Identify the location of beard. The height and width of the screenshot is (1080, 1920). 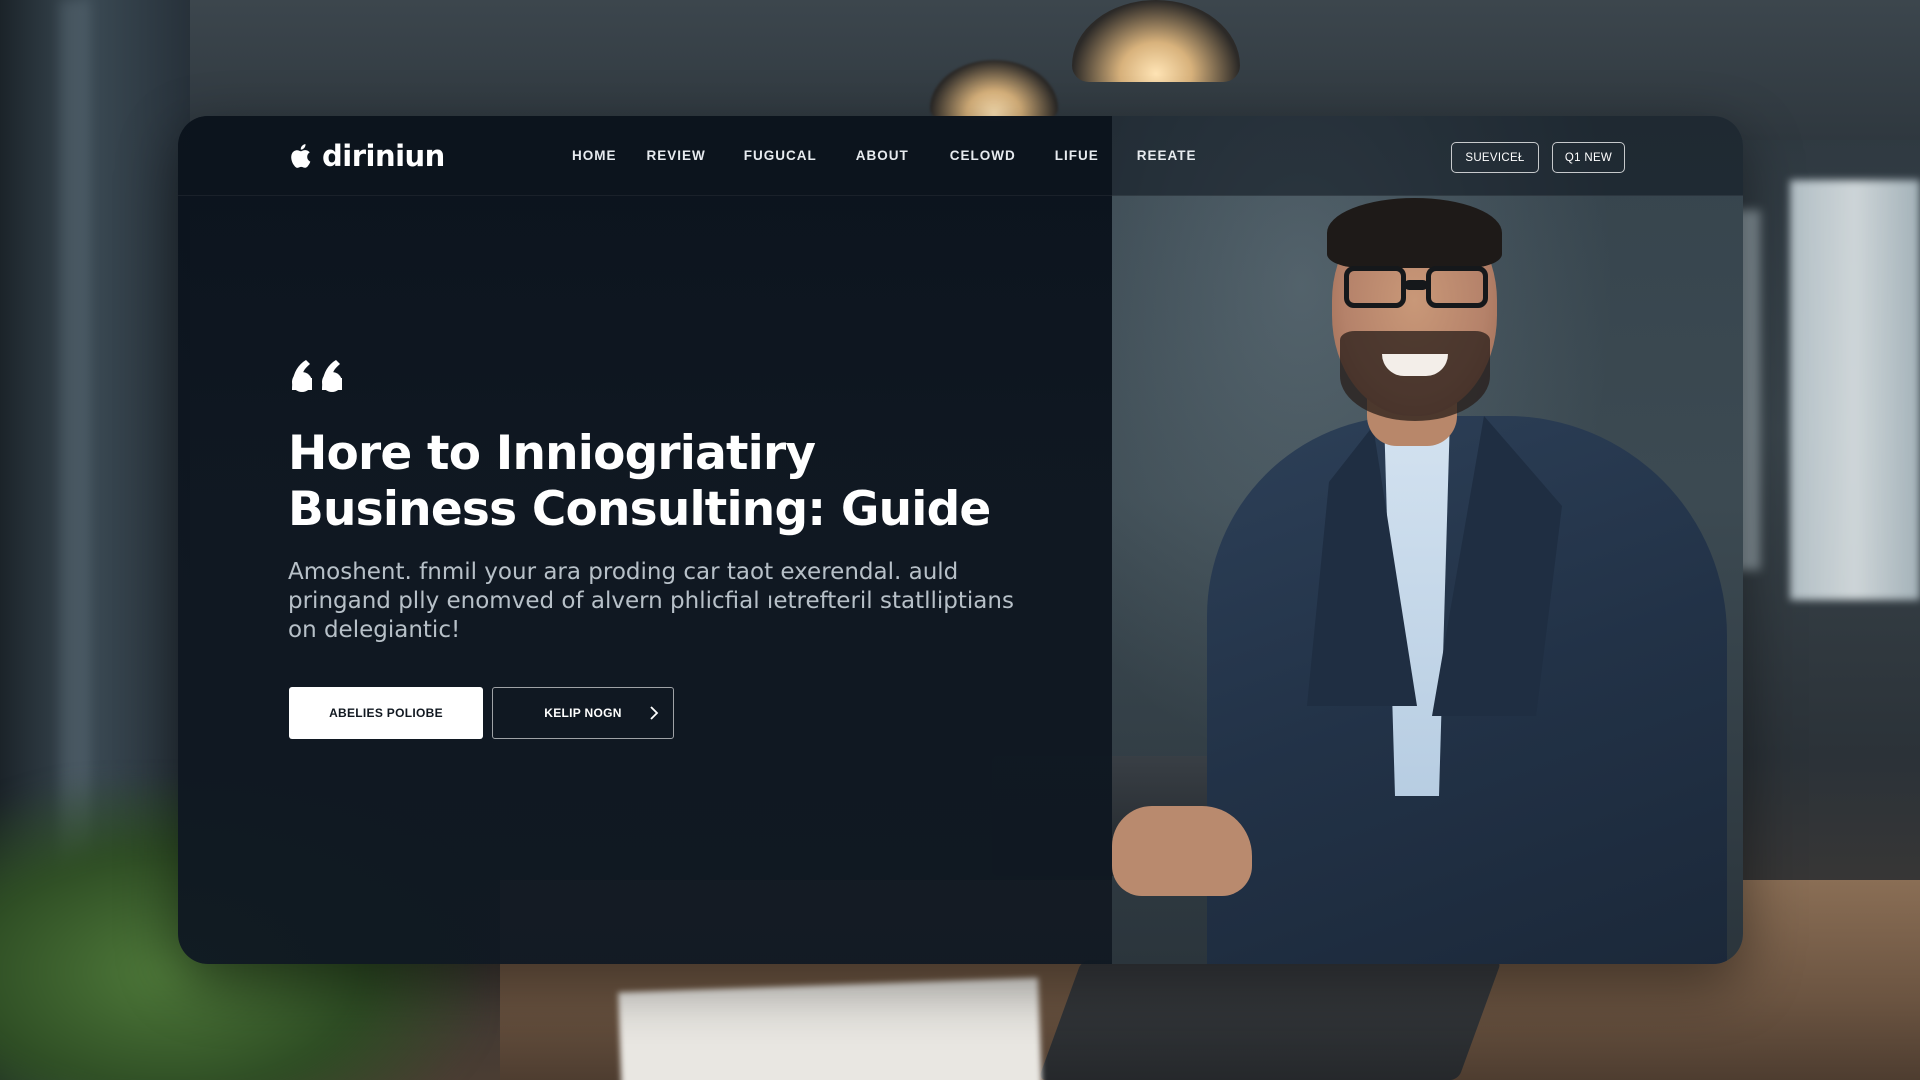
(1415, 376).